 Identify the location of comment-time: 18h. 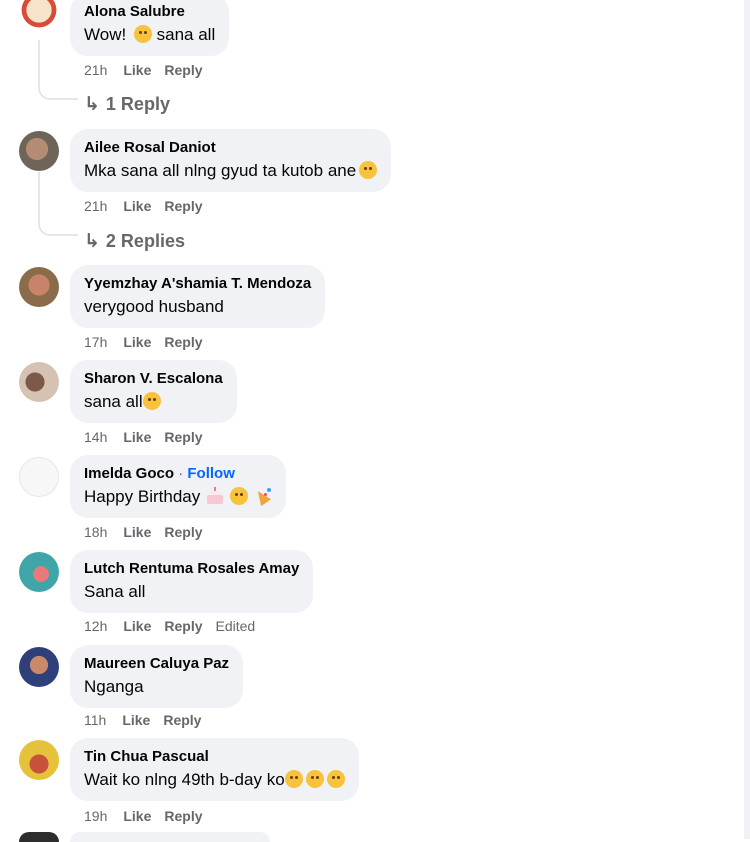
(95, 532).